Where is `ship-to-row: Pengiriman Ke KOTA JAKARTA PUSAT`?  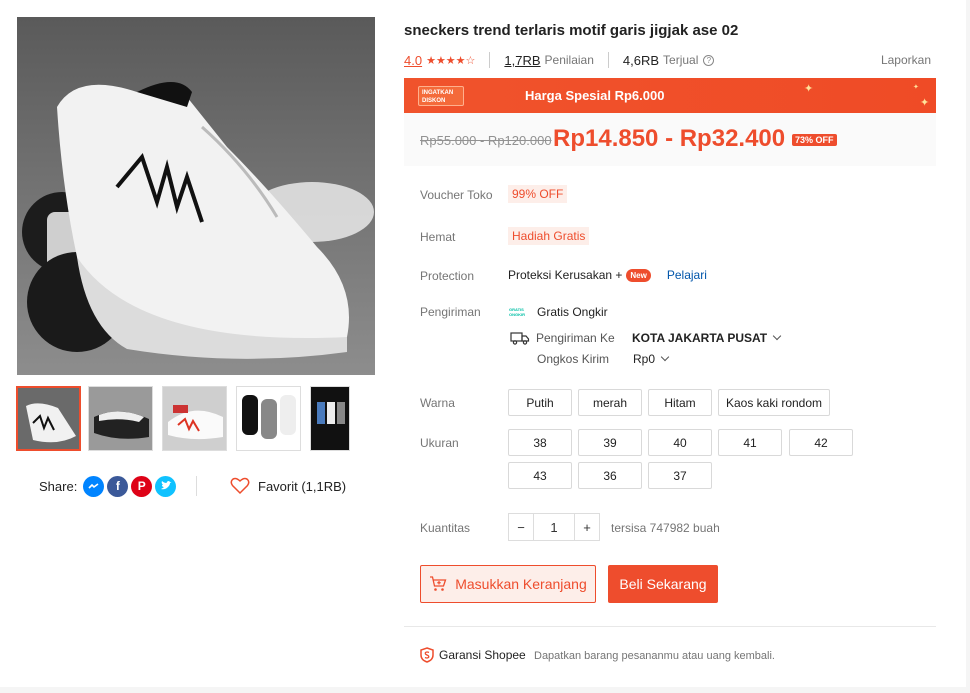 ship-to-row: Pengiriman Ke KOTA JAKARTA PUSAT is located at coordinates (646, 338).